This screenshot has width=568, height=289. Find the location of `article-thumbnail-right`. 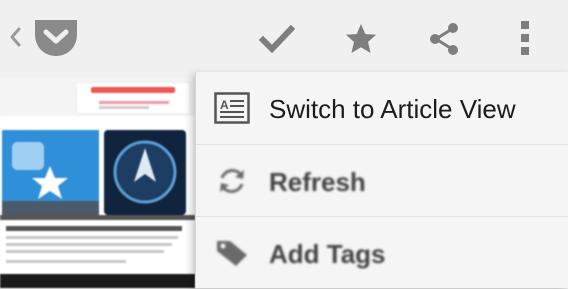

article-thumbnail-right is located at coordinates (145, 172).